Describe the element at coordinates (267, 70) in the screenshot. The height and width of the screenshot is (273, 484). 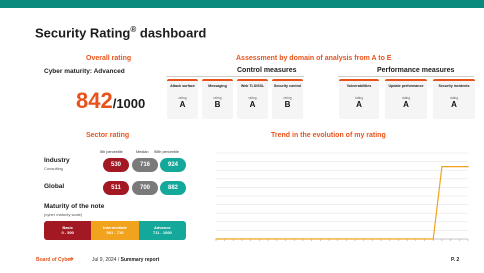
I see `control-measures-label: Control measures` at that location.